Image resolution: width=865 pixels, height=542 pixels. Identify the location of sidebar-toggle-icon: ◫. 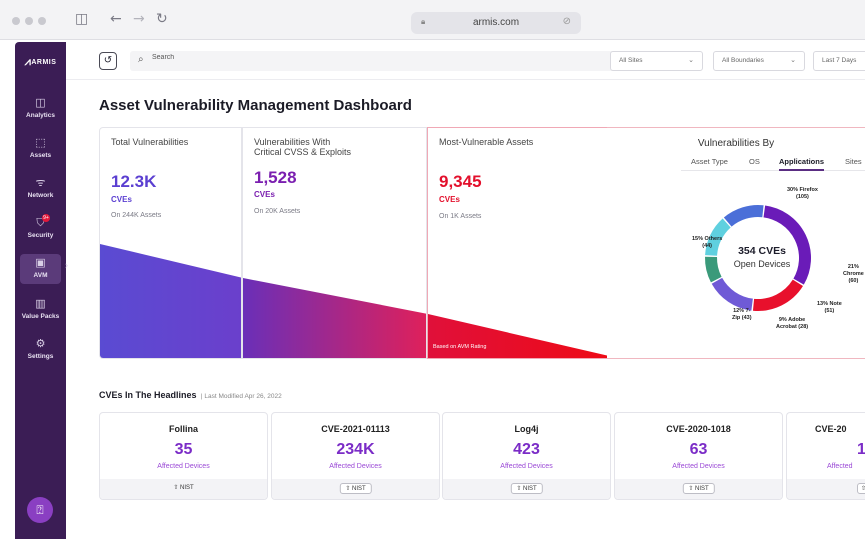
(81, 19).